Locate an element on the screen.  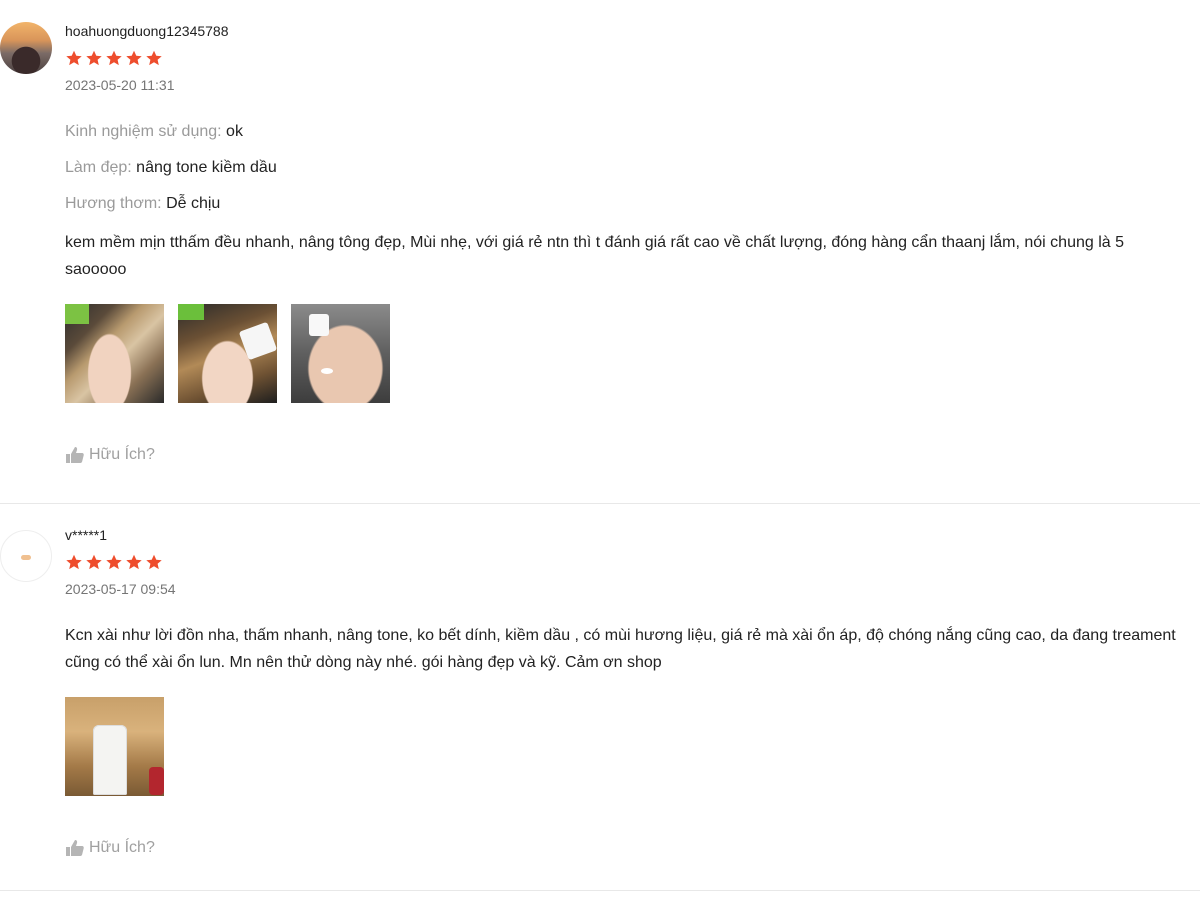
attribute-label: Kinh nghiệm sử dụng: is located at coordinates (143, 131).